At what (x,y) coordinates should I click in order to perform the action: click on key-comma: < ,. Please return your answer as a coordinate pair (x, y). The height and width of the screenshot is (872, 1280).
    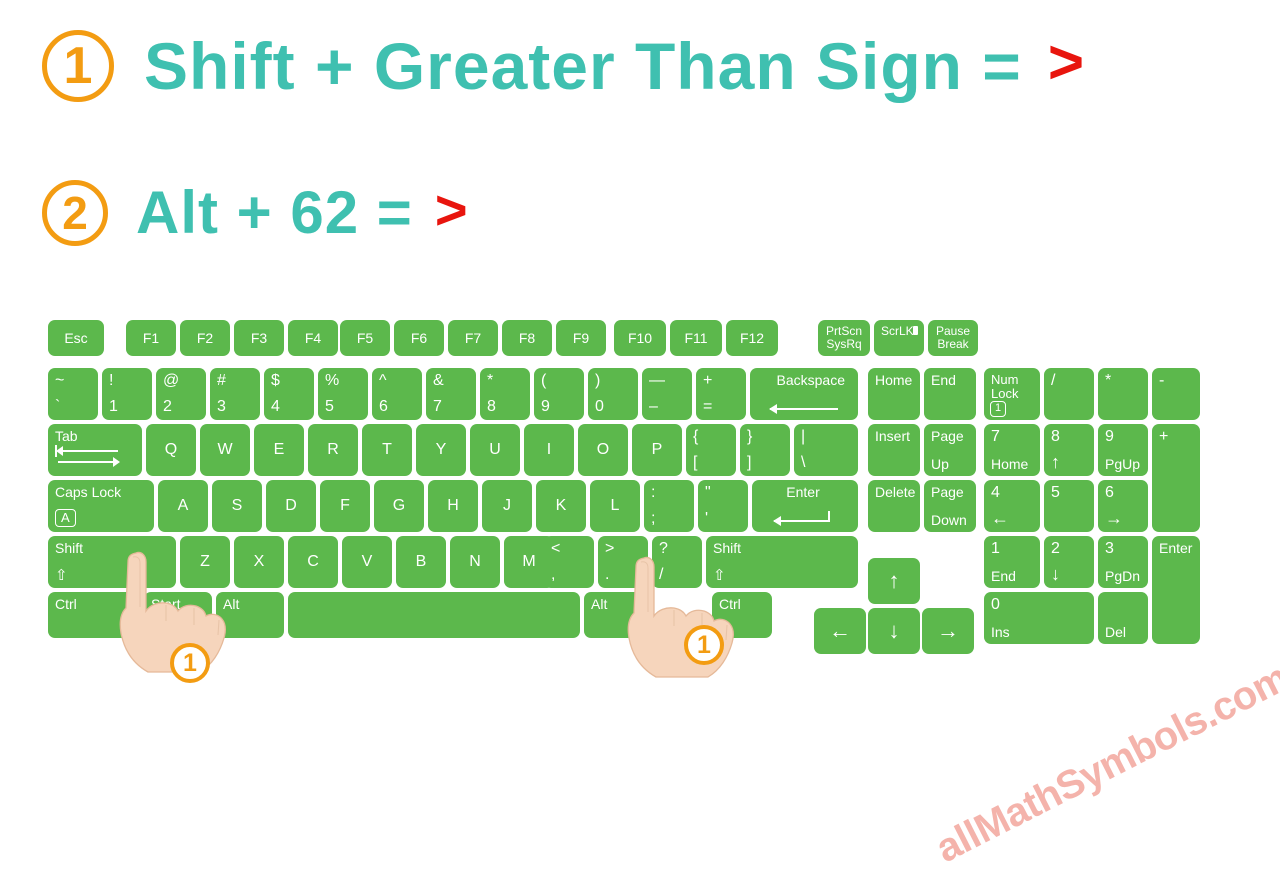
    Looking at the image, I should click on (569, 562).